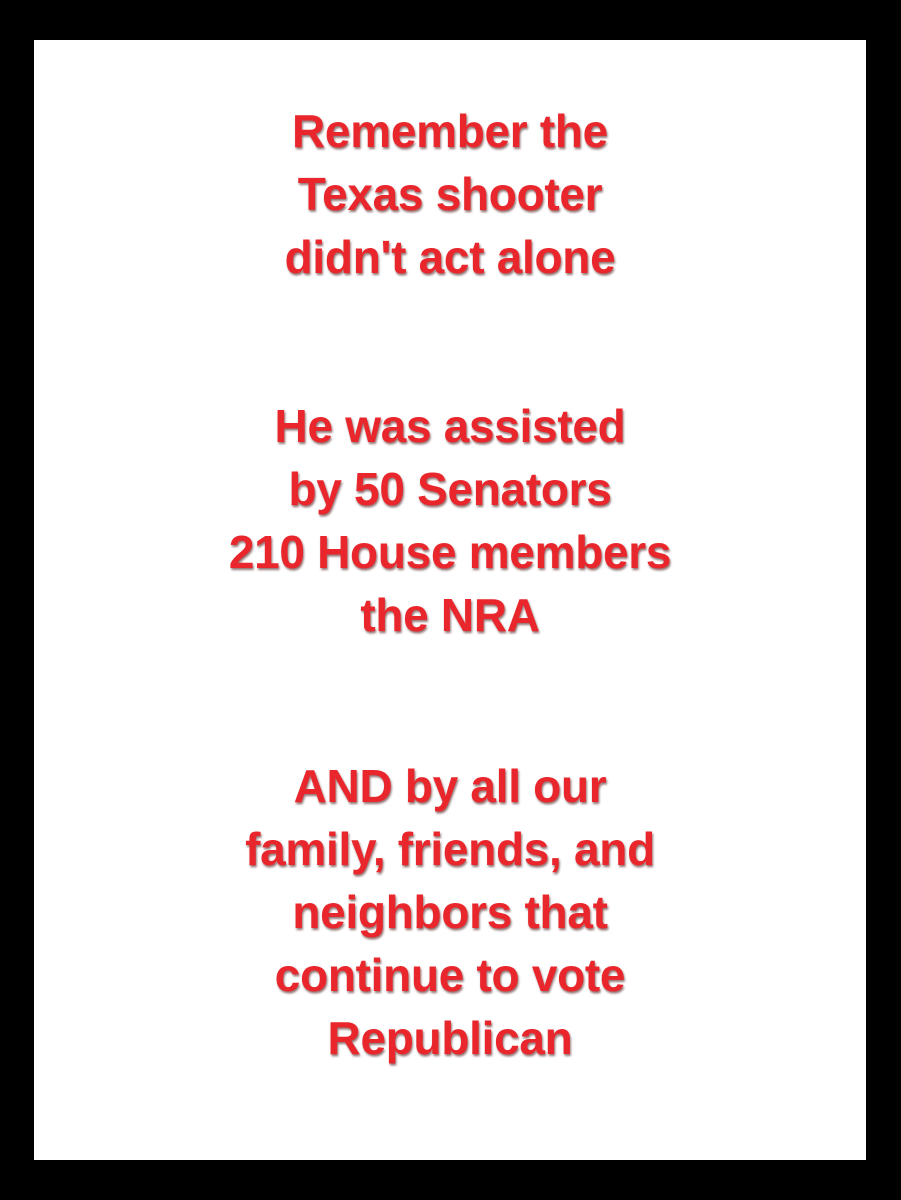 The width and height of the screenshot is (901, 1200). Describe the element at coordinates (450, 1038) in the screenshot. I see `paragraph-3-line-5: Republican` at that location.